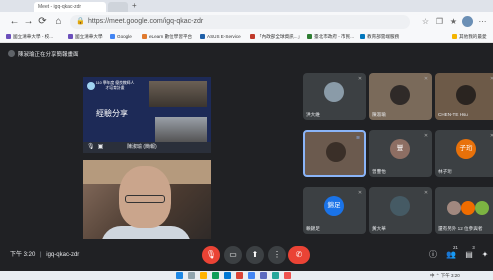 The height and width of the screenshot is (280, 493). I want to click on participant-tile: ✕ 陳淑瑜, so click(400, 96).